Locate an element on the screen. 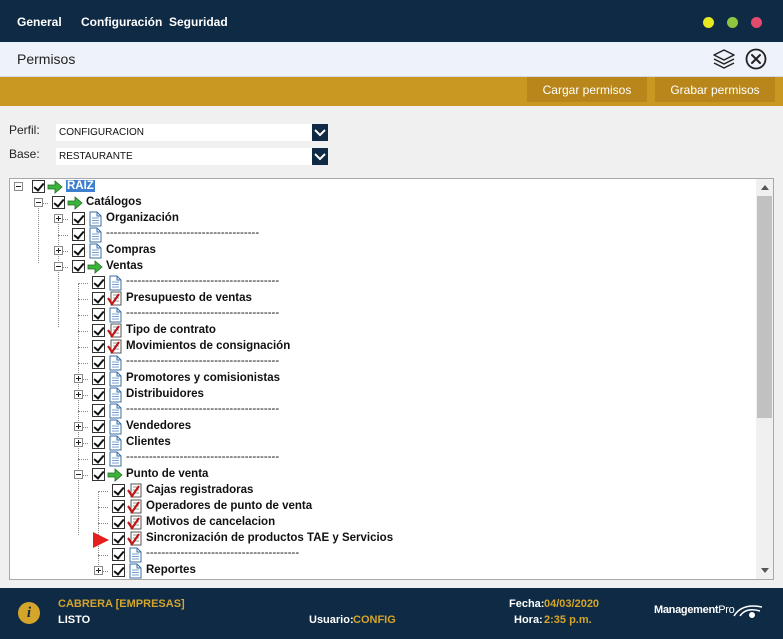 This screenshot has width=783, height=639. scroll-down-icon is located at coordinates (764, 570).